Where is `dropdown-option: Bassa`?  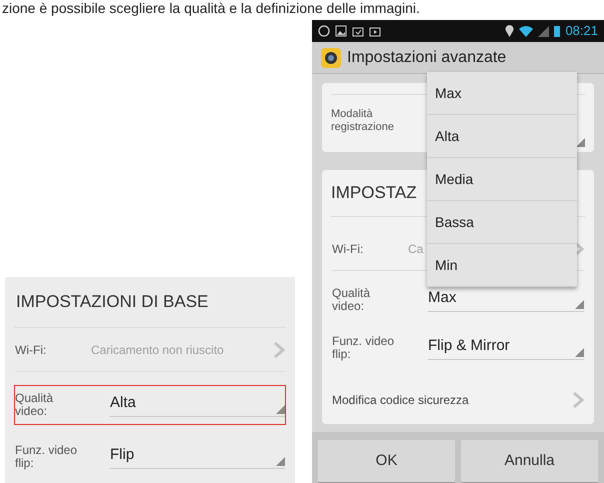
dropdown-option: Bassa is located at coordinates (502, 222).